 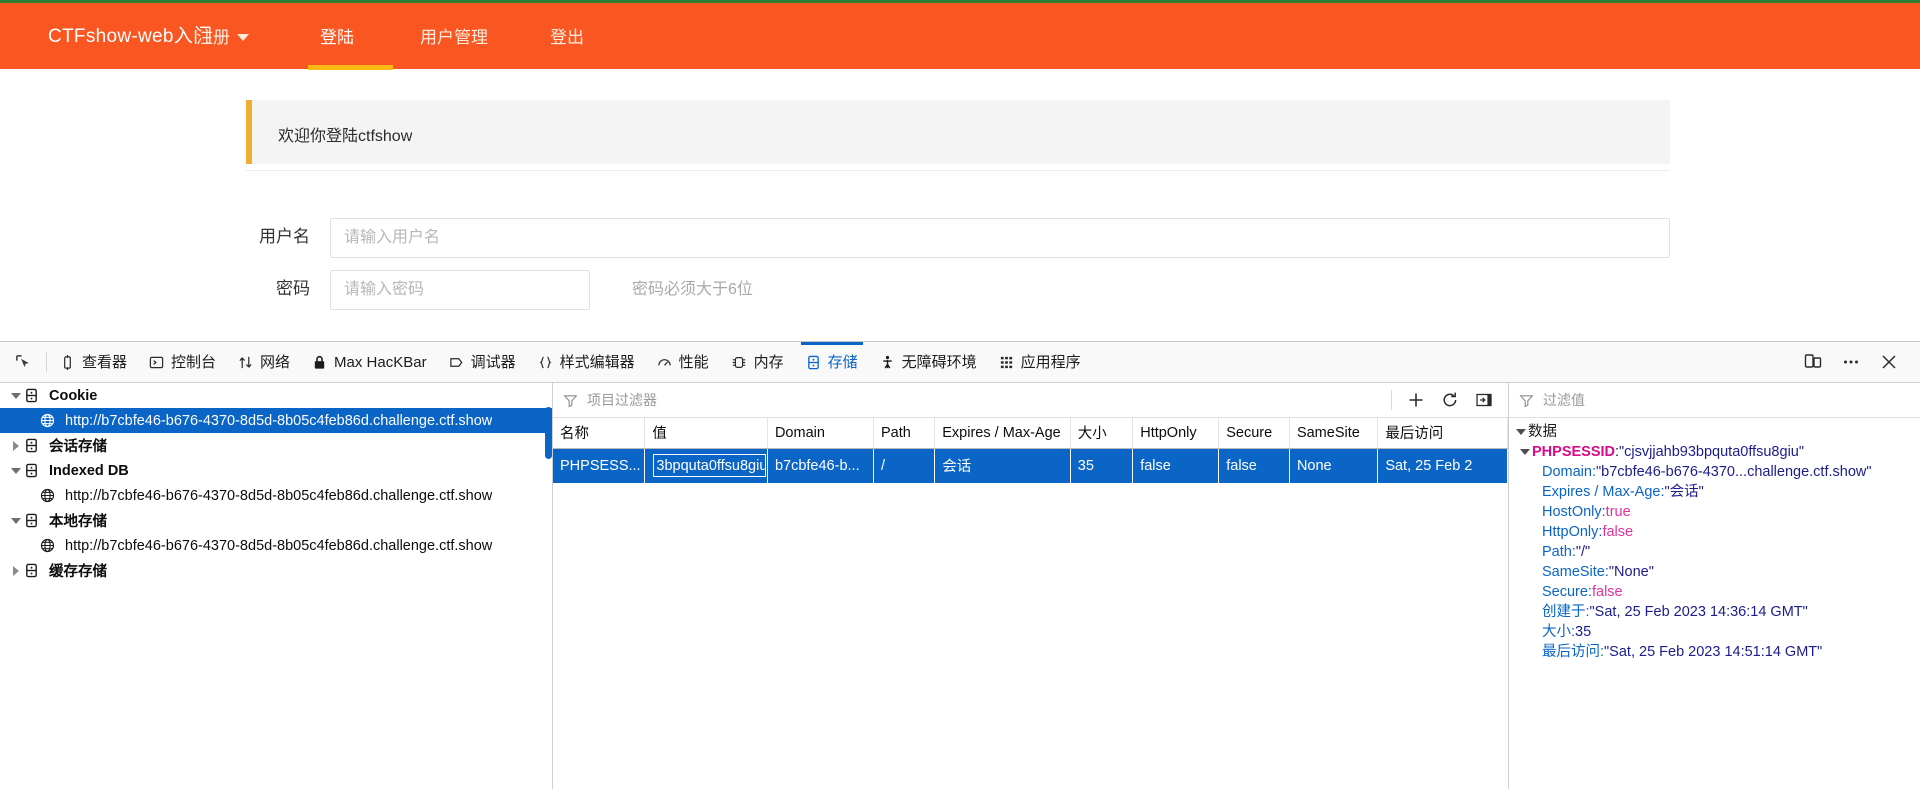 What do you see at coordinates (276, 470) in the screenshot?
I see `tree-item-indexed-db: Indexed DB` at bounding box center [276, 470].